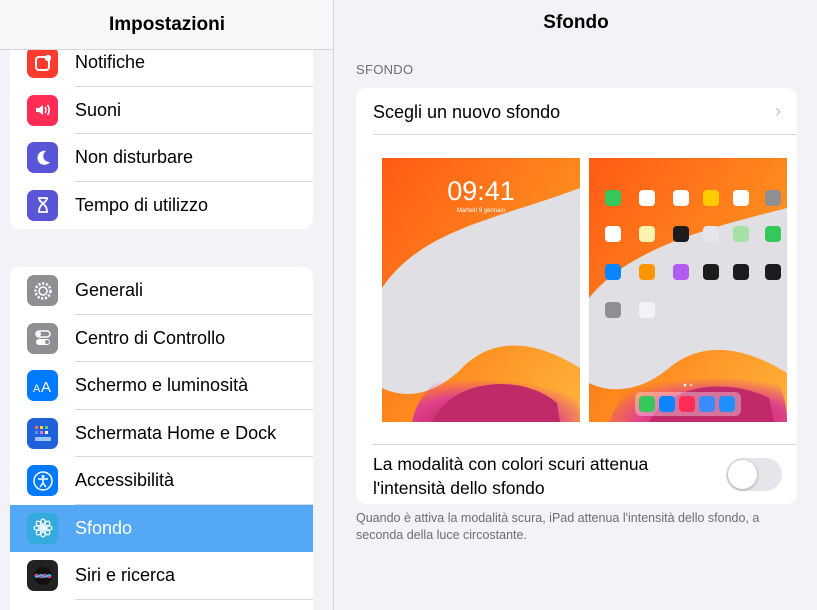  Describe the element at coordinates (134, 157) in the screenshot. I see `sidebar-item-label: Non disturbare` at that location.